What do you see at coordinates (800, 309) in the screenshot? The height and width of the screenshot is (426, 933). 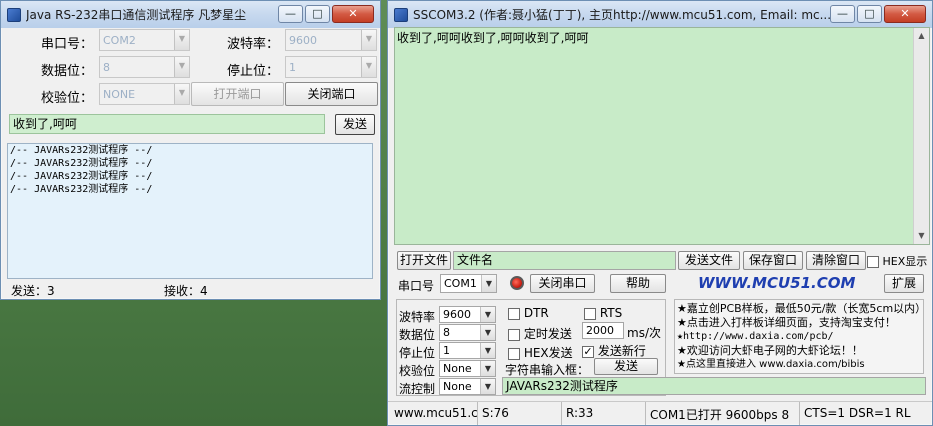 I see `ad-link: ★嘉立创PCB样板，最低50元/款（长宽5cm以内）` at bounding box center [800, 309].